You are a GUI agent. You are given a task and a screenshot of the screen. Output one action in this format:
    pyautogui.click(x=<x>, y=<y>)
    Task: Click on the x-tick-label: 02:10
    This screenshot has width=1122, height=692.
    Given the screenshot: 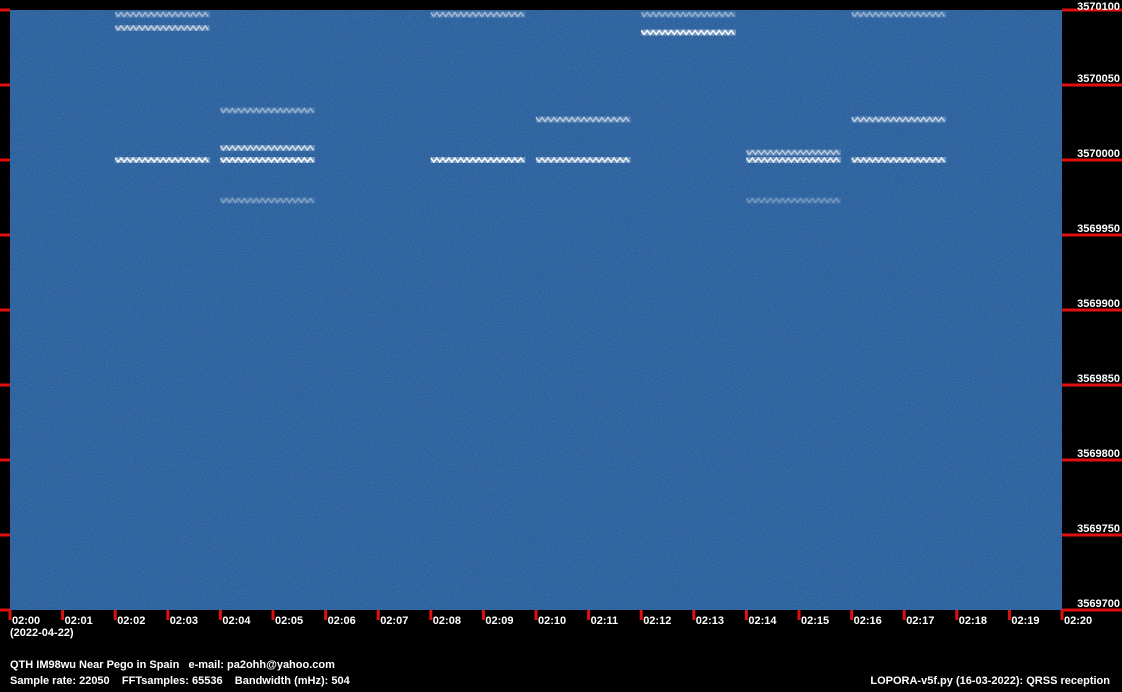 What is the action you would take?
    pyautogui.click(x=552, y=621)
    